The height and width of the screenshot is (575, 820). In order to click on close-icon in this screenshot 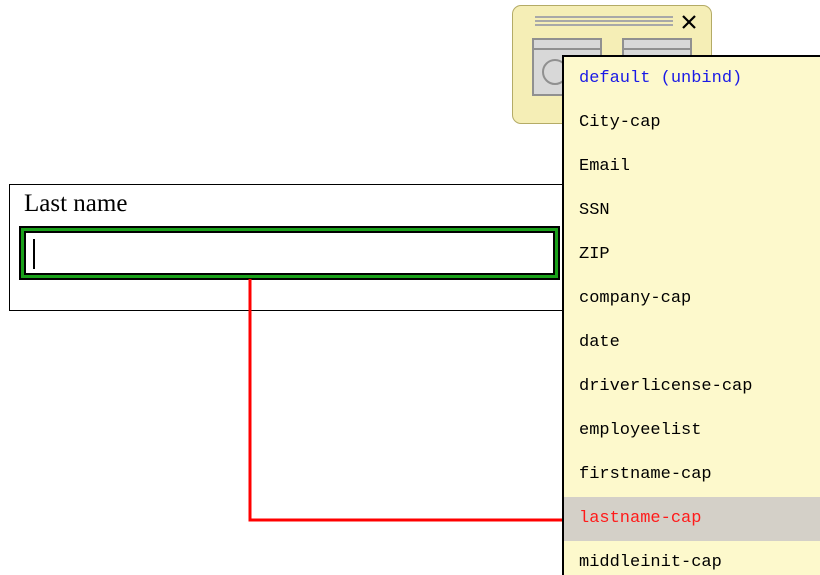, I will do `click(689, 22)`.